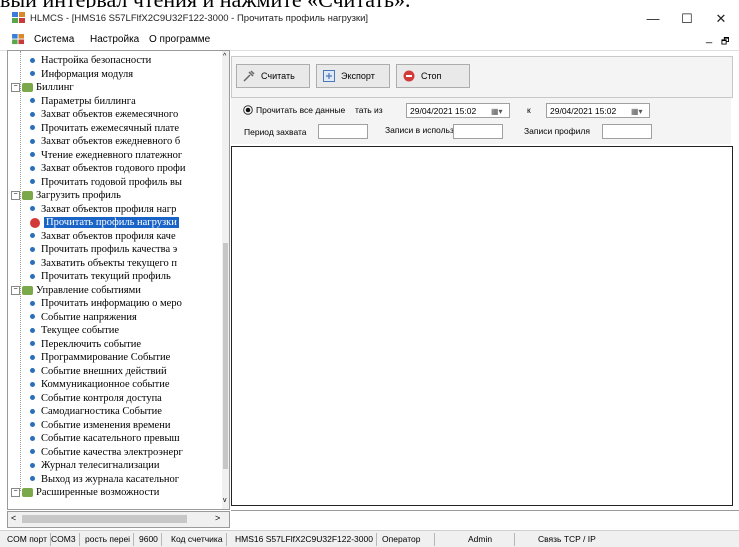  What do you see at coordinates (104, 222) in the screenshot?
I see `tree-item: Прочитать профиль нагрузки` at bounding box center [104, 222].